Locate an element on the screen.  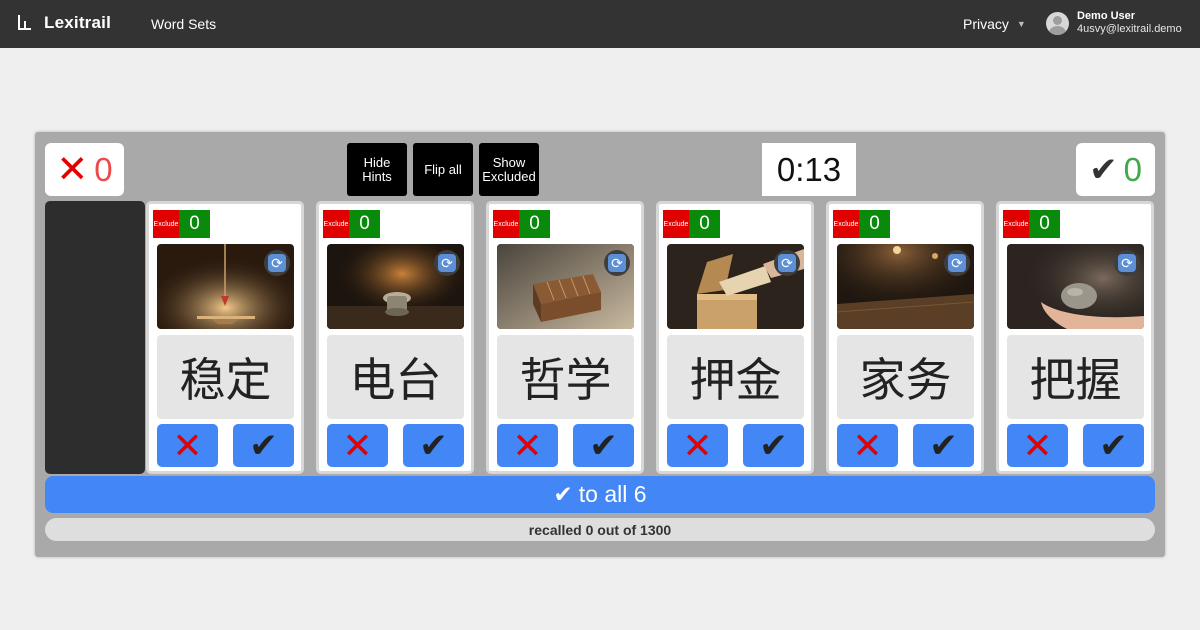
wooden-table-image: ⟳ is located at coordinates (905, 286).